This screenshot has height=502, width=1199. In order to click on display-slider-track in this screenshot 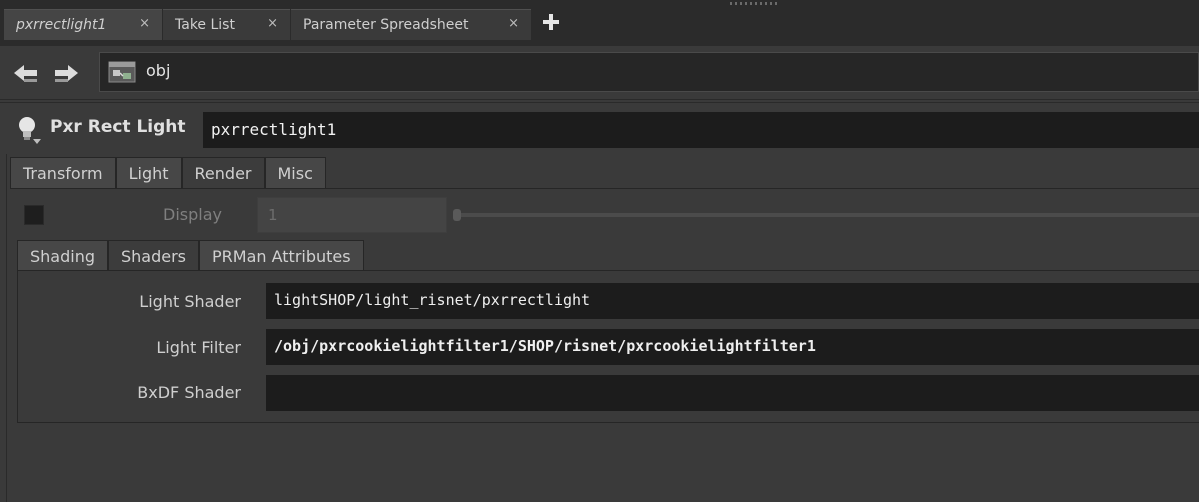, I will do `click(826, 215)`.